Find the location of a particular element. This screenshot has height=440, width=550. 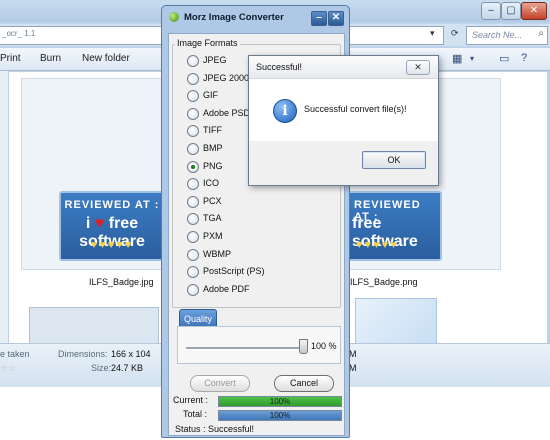

image-thumbnail is located at coordinates (396, 321).